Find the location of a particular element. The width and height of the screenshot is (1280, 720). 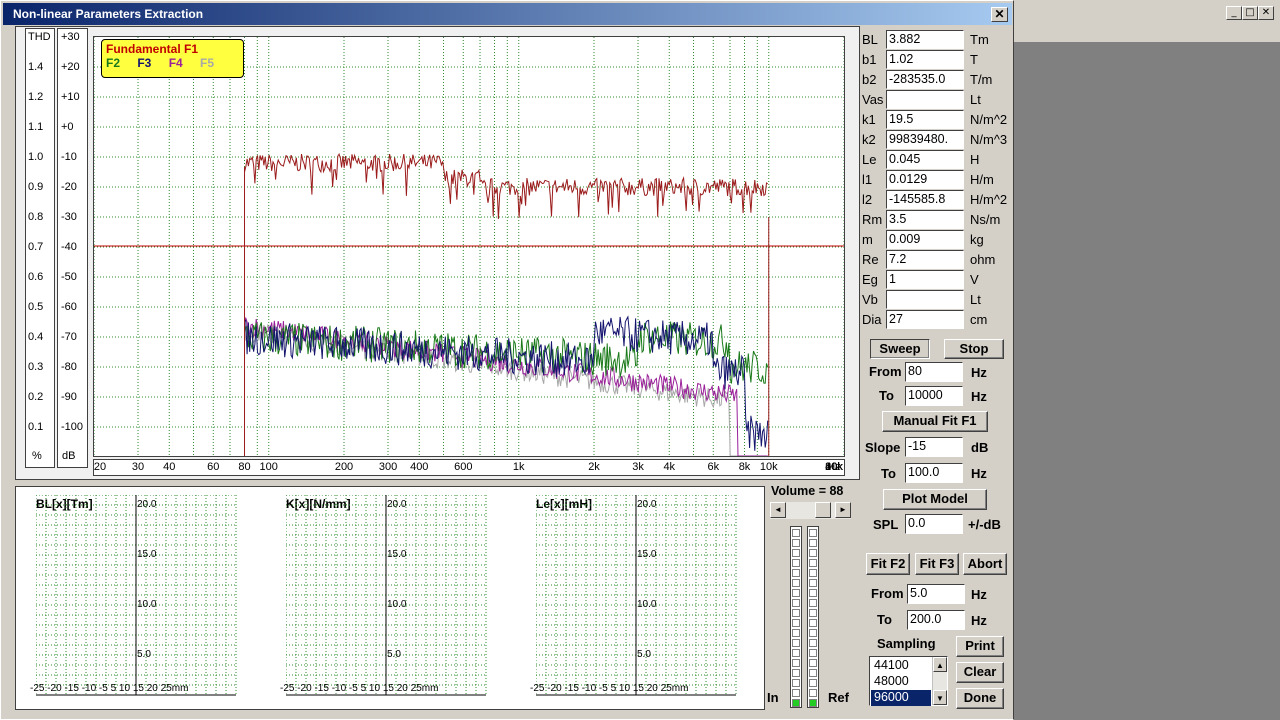

db-tick: -70 is located at coordinates (69, 337).